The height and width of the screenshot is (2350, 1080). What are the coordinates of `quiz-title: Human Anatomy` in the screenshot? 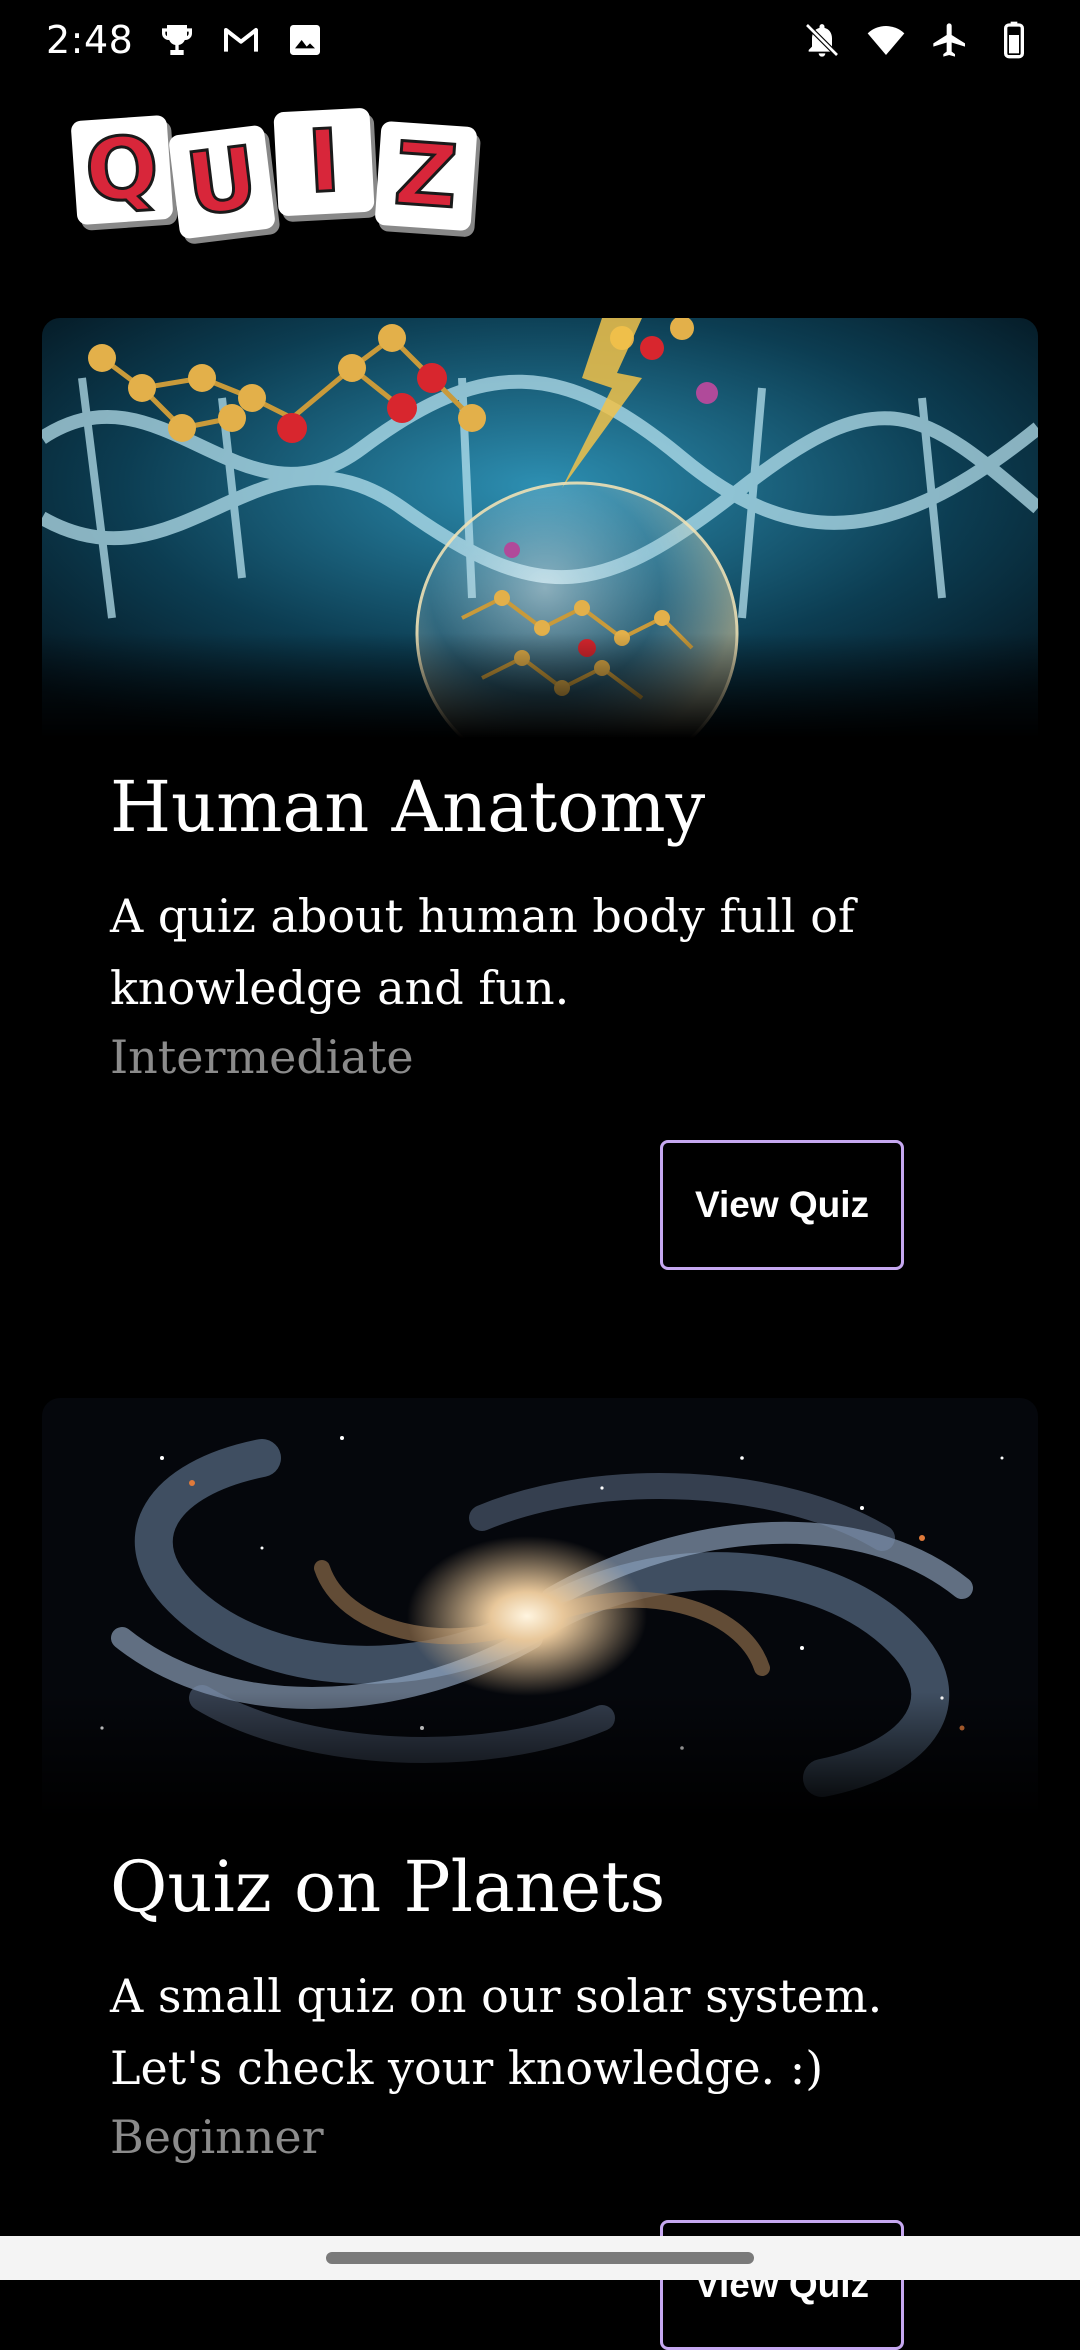 It's located at (408, 807).